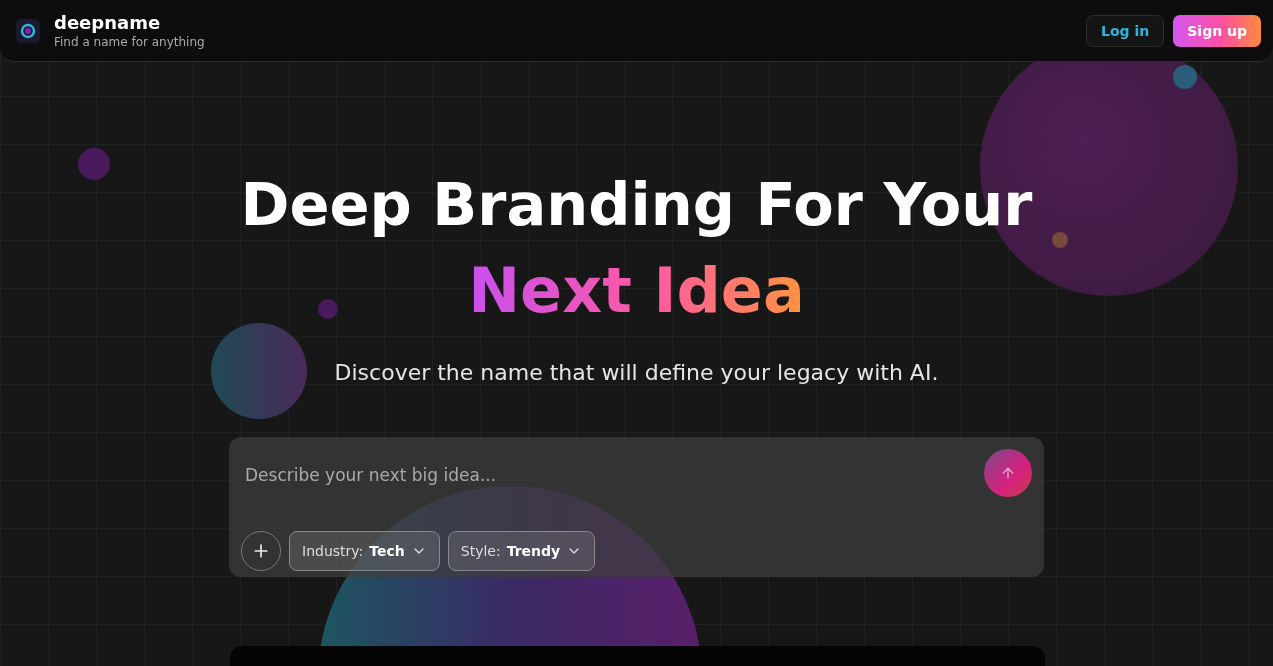 Image resolution: width=1273 pixels, height=666 pixels. I want to click on ring-logo-icon, so click(28, 30).